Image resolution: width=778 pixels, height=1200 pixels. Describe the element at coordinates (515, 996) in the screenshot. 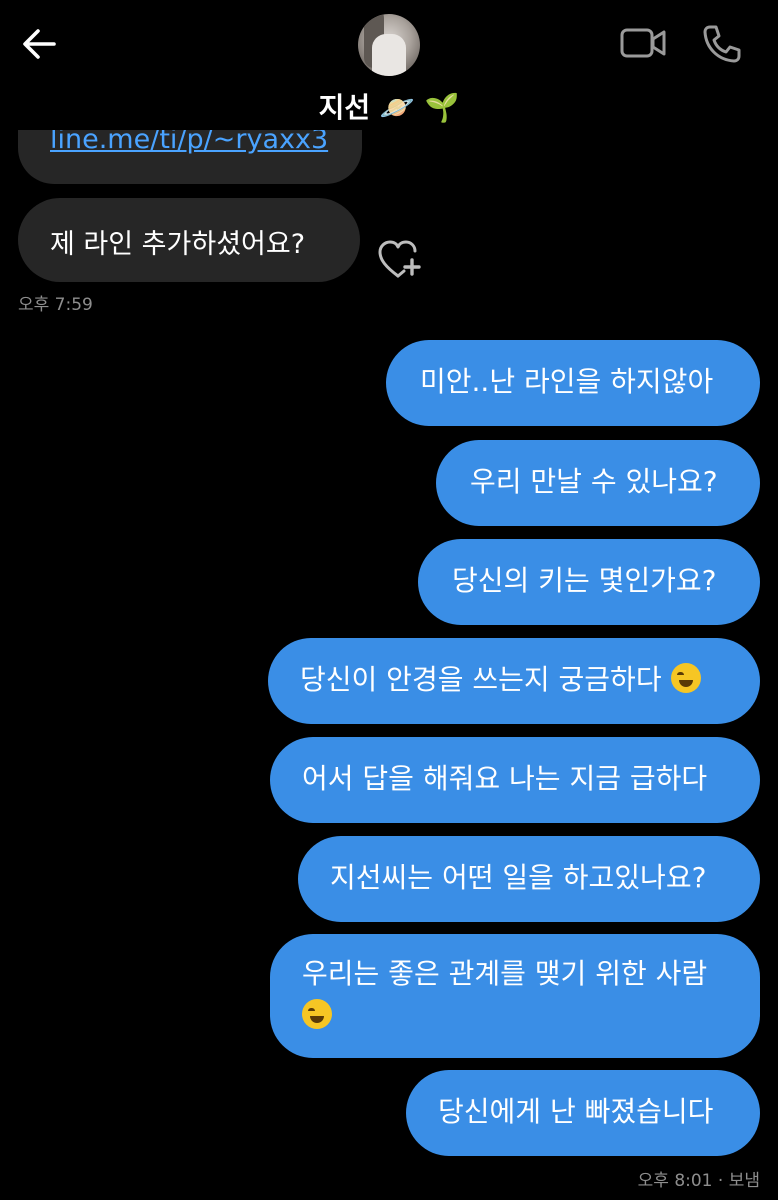

I see `outgoing-message: 우리는 좋은 관계를 맺기 위한 사람` at that location.